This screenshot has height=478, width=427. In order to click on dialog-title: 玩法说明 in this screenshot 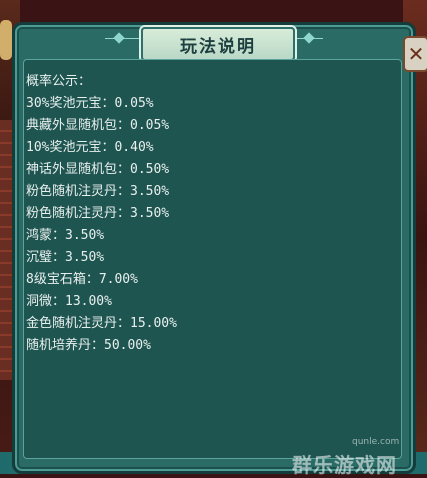, I will do `click(218, 46)`.